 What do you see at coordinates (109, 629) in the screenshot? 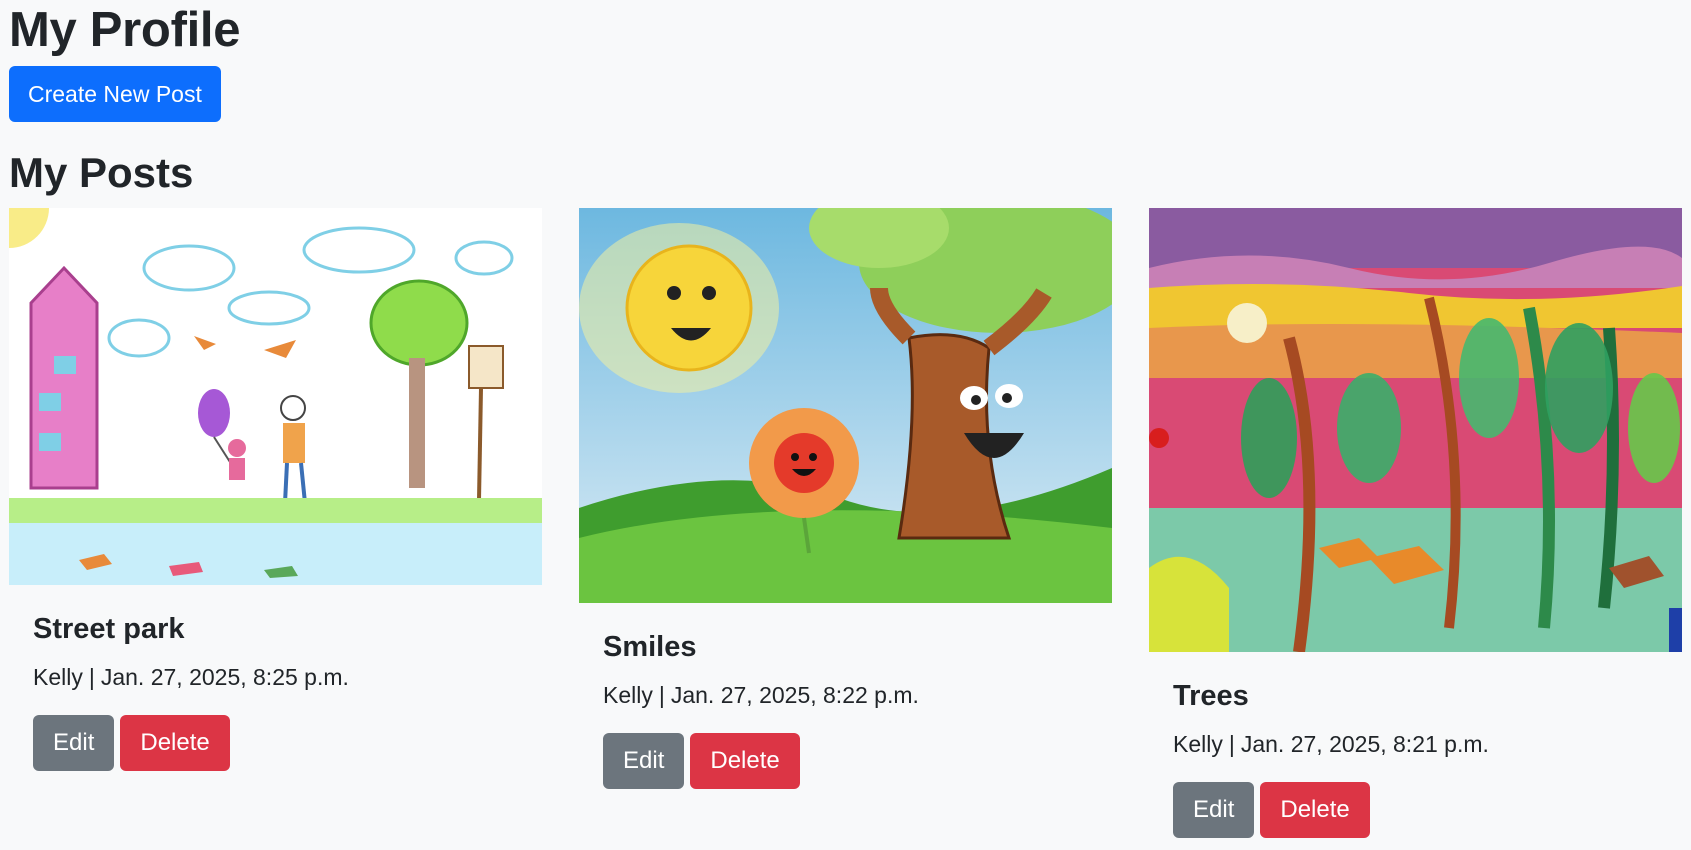
I see `post-title: Street park` at bounding box center [109, 629].